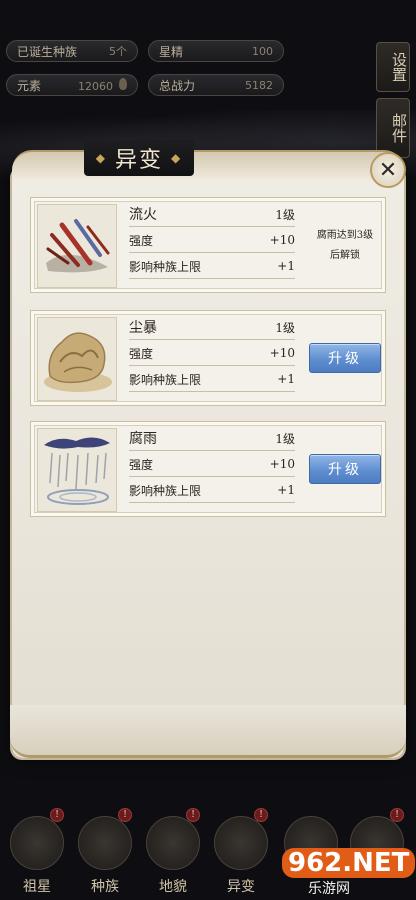  Describe the element at coordinates (345, 245) in the screenshot. I see `unlock-requirement: 腐雨达到3级 后解锁` at that location.